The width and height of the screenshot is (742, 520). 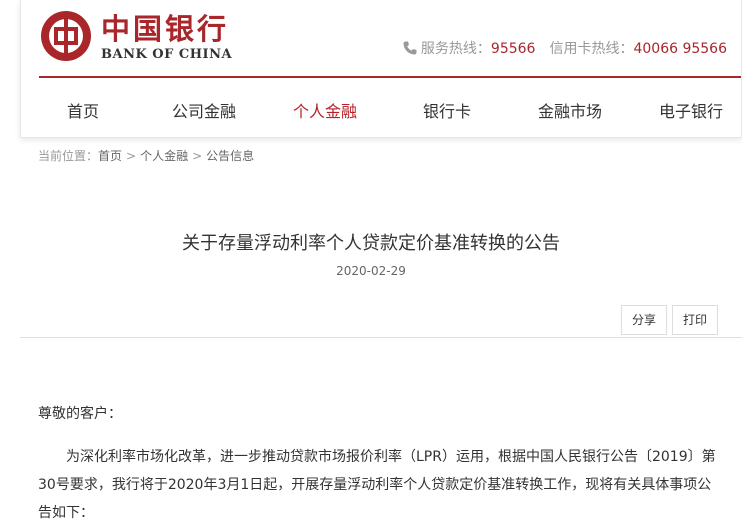 What do you see at coordinates (110, 156) in the screenshot?
I see `breadcrumb-home: 首页` at bounding box center [110, 156].